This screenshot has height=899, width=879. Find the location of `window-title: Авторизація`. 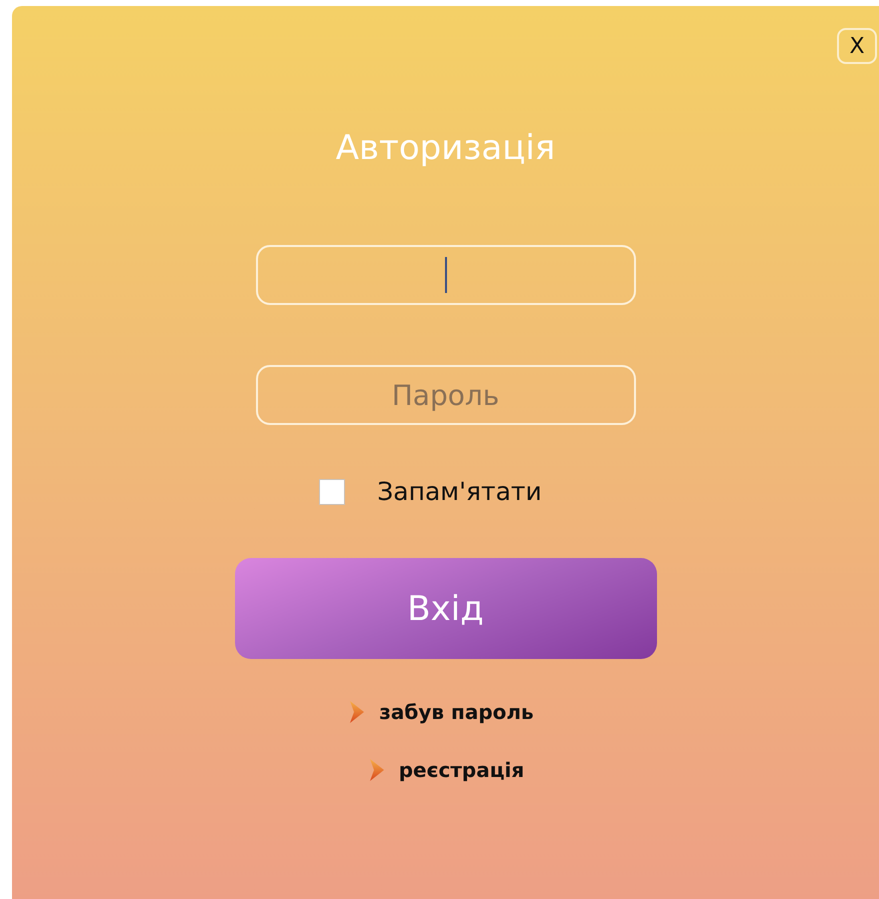

window-title: Авторизація is located at coordinates (446, 148).